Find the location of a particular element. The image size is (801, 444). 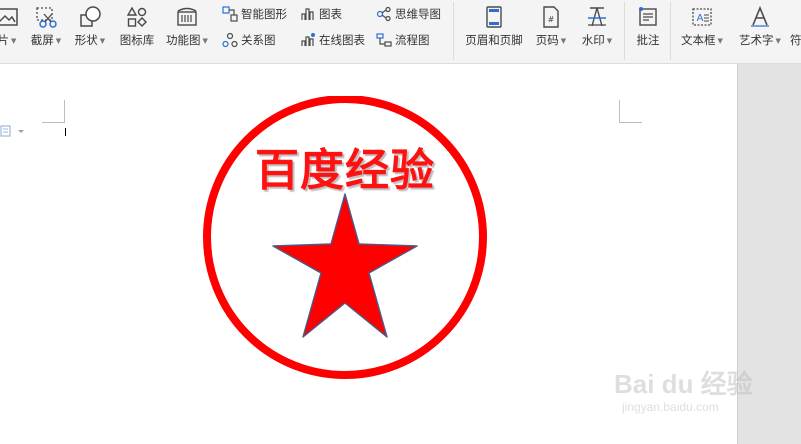

header-footer-icon is located at coordinates (494, 17).